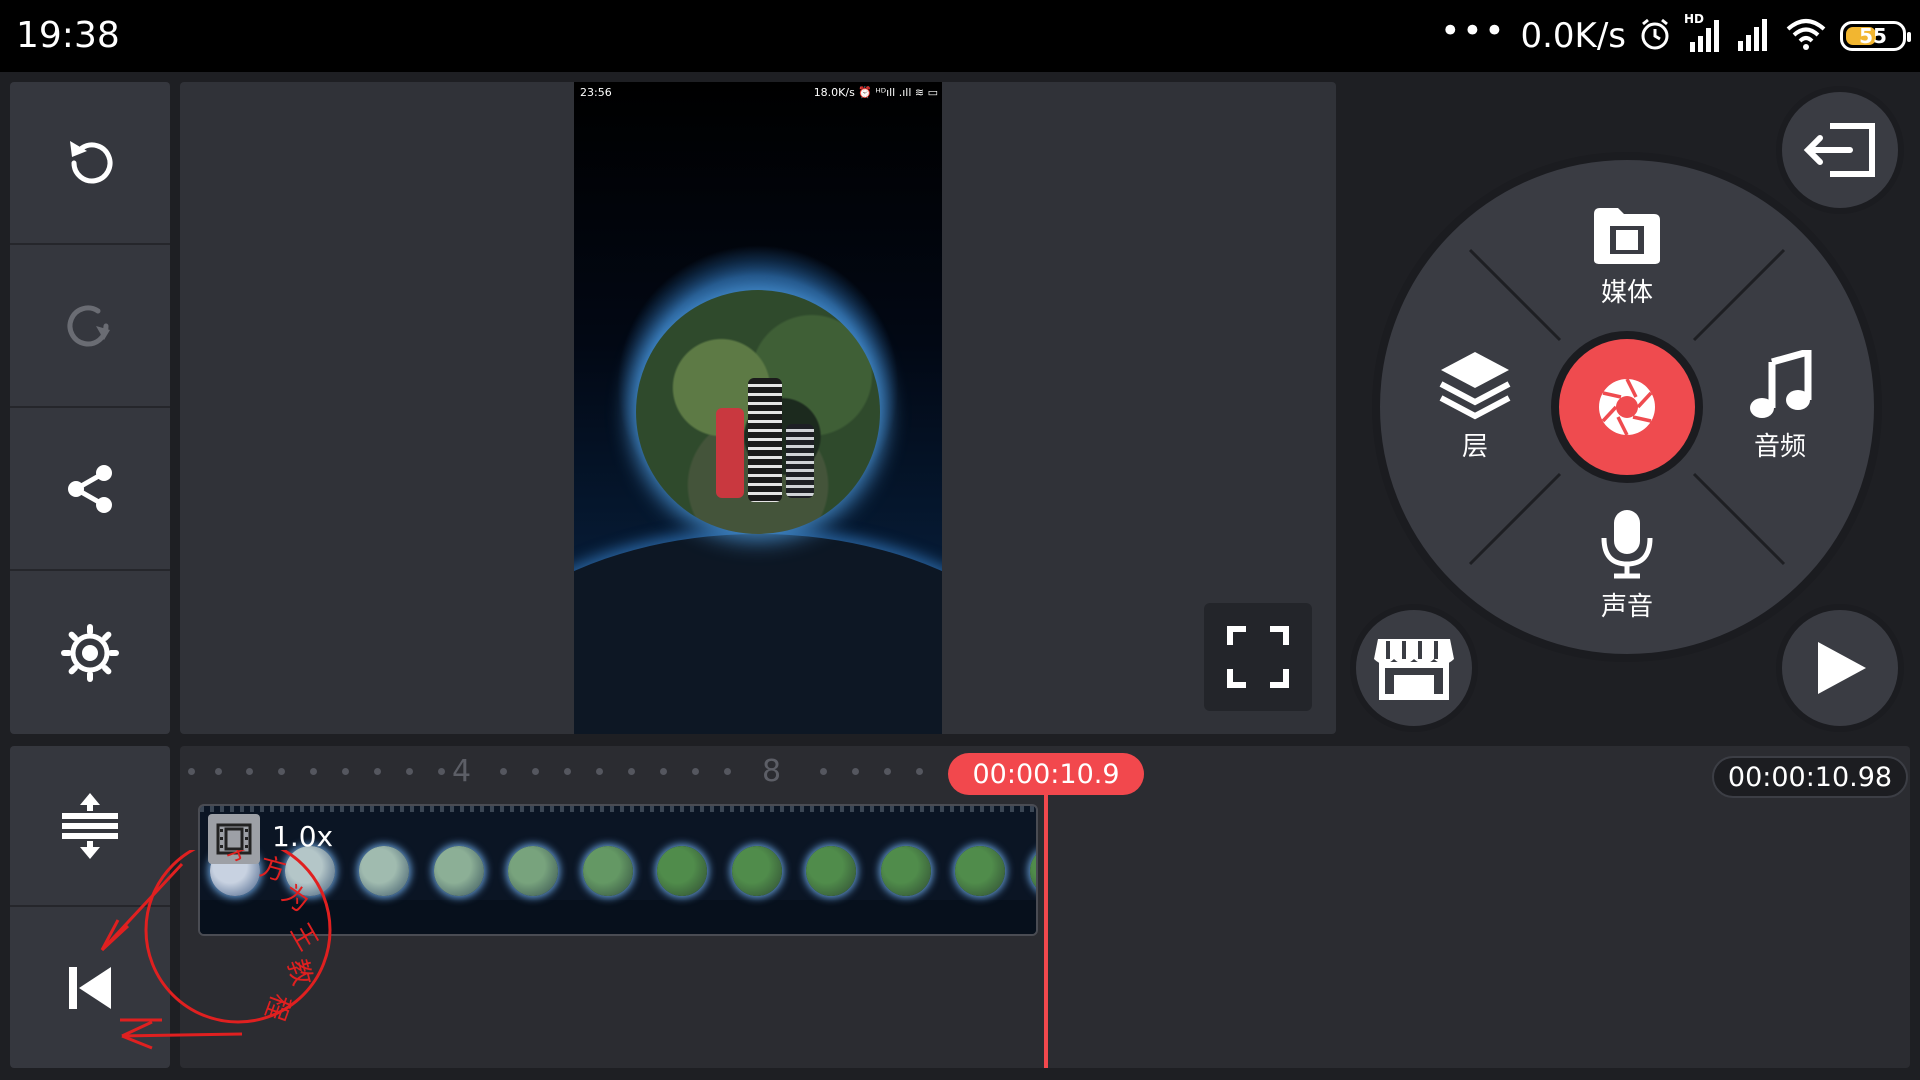 Image resolution: width=1920 pixels, height=1080 pixels. I want to click on family-photo, so click(758, 412).